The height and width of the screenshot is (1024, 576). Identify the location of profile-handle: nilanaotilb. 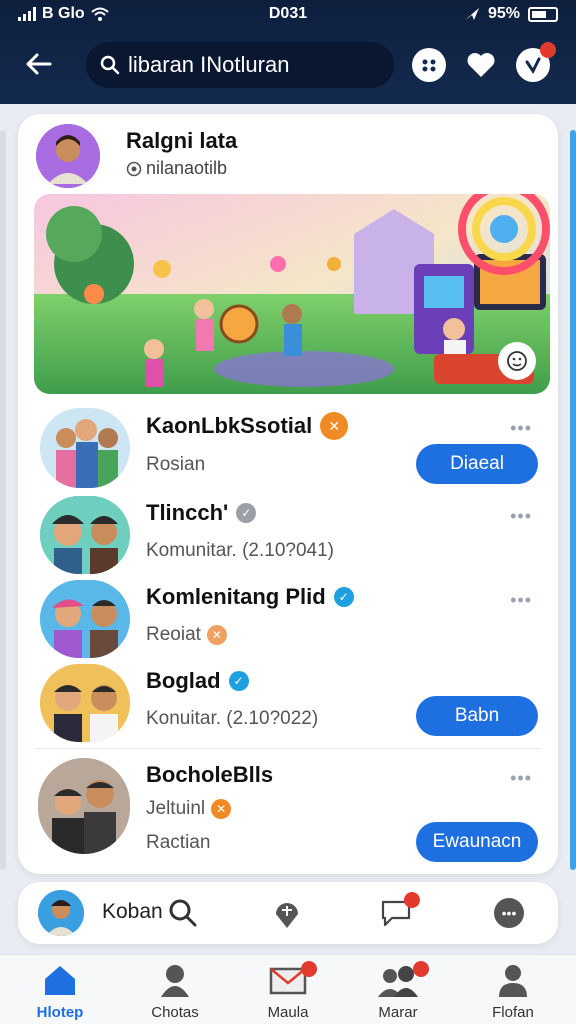
(187, 168).